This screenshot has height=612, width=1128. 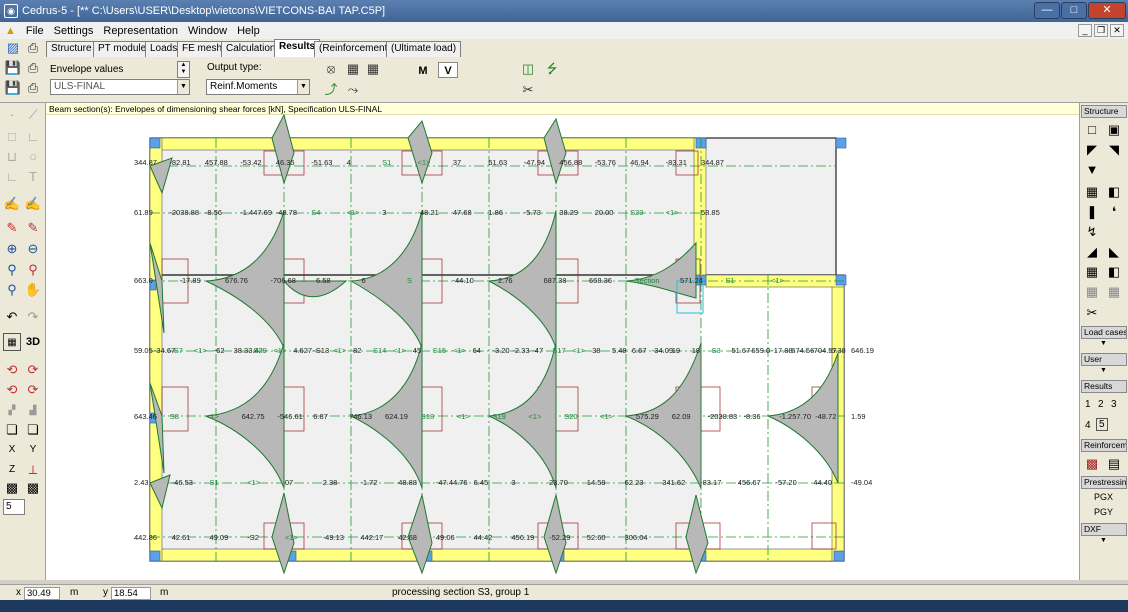 What do you see at coordinates (1047, 10) in the screenshot?
I see `minimize-button: —` at bounding box center [1047, 10].